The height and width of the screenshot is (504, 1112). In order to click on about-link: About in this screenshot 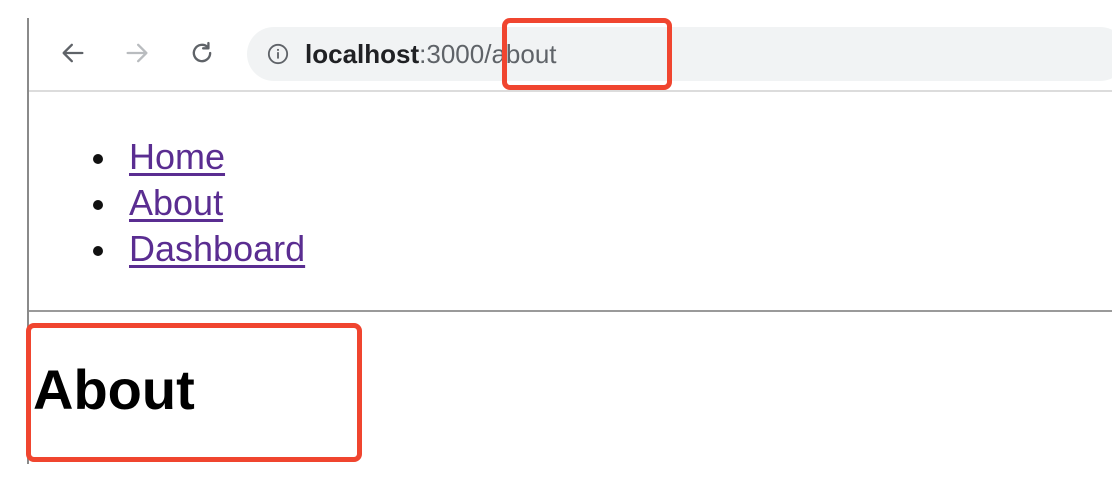, I will do `click(176, 202)`.